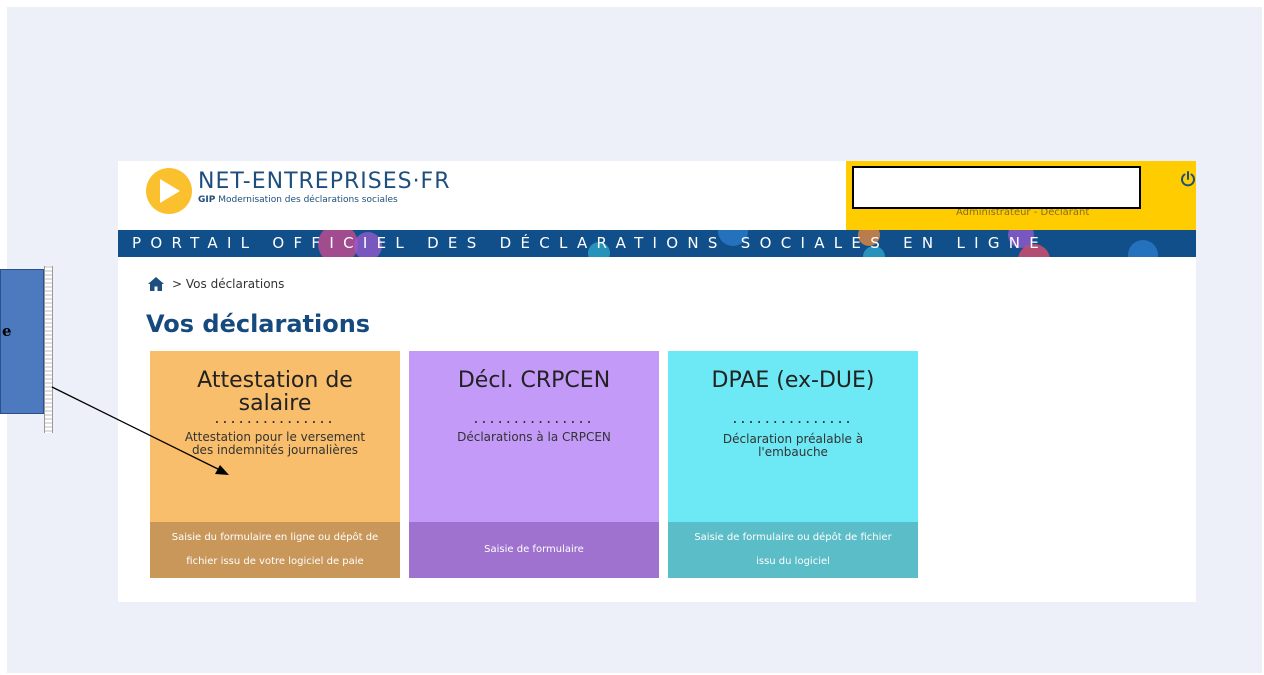  Describe the element at coordinates (207, 200) in the screenshot. I see `brand-sub-bold: GIP` at that location.